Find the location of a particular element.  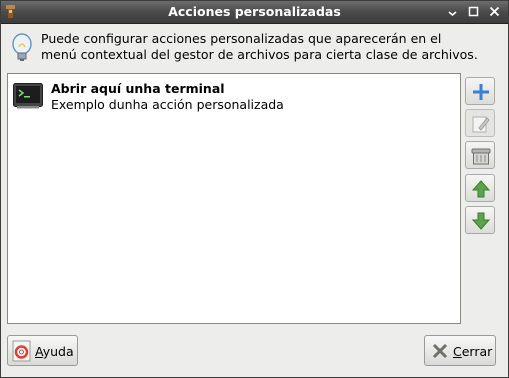

maximize-button is located at coordinates (473, 11).